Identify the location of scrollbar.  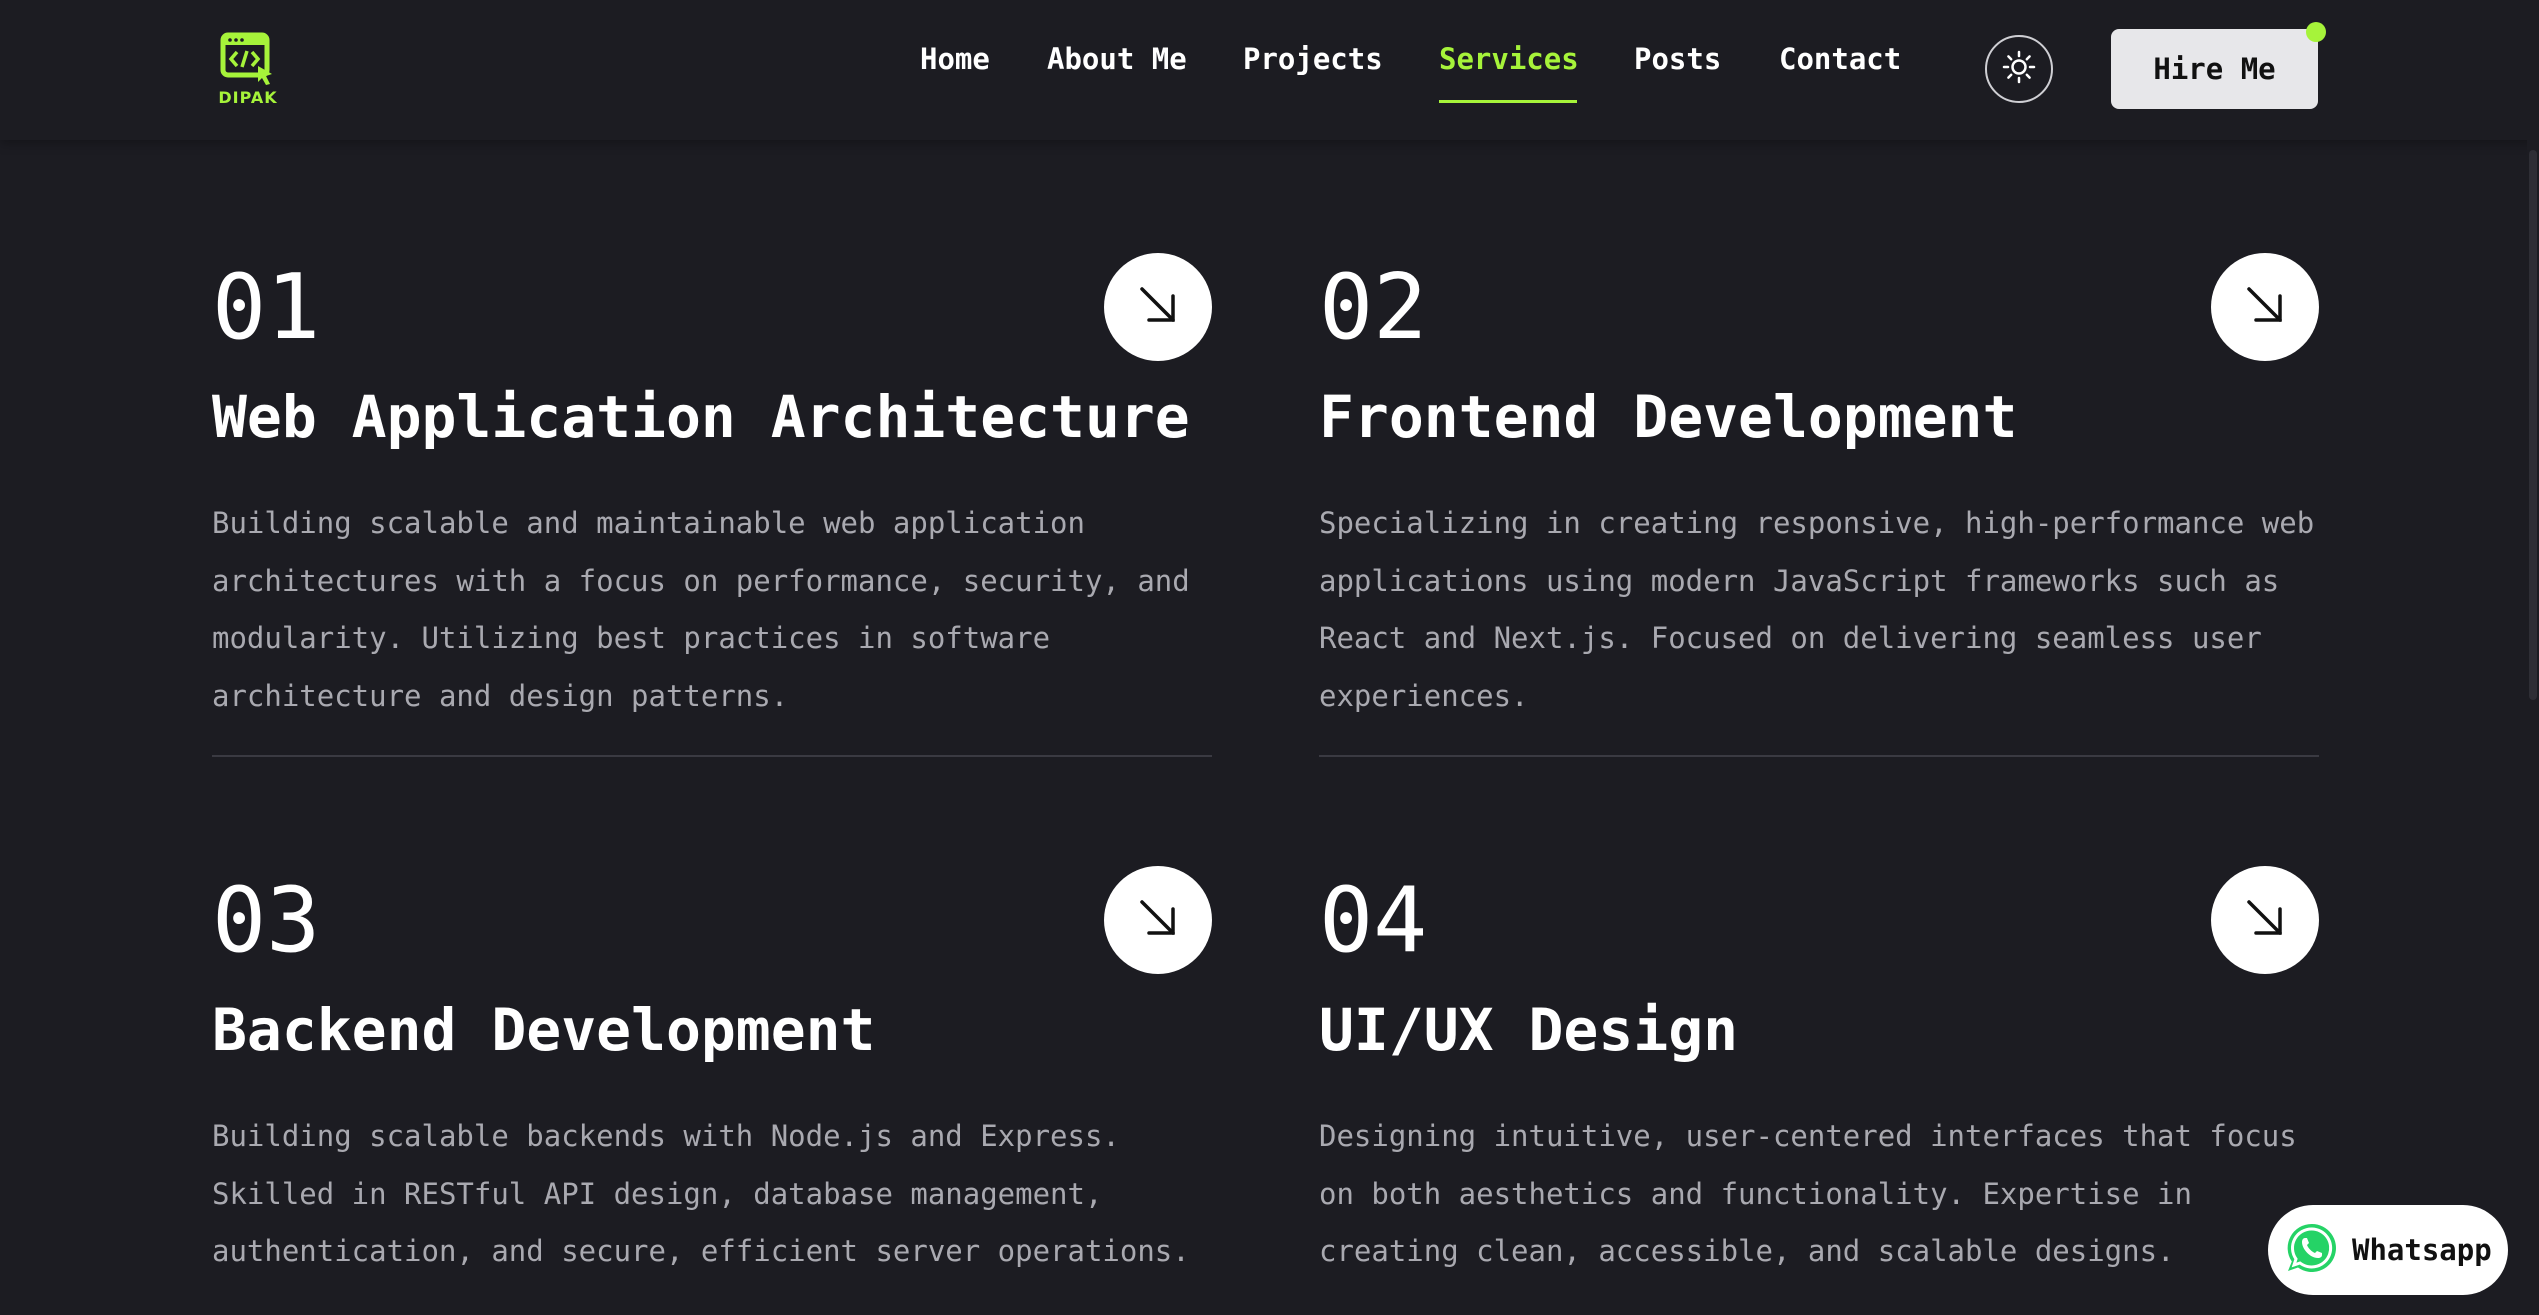
(2533, 657).